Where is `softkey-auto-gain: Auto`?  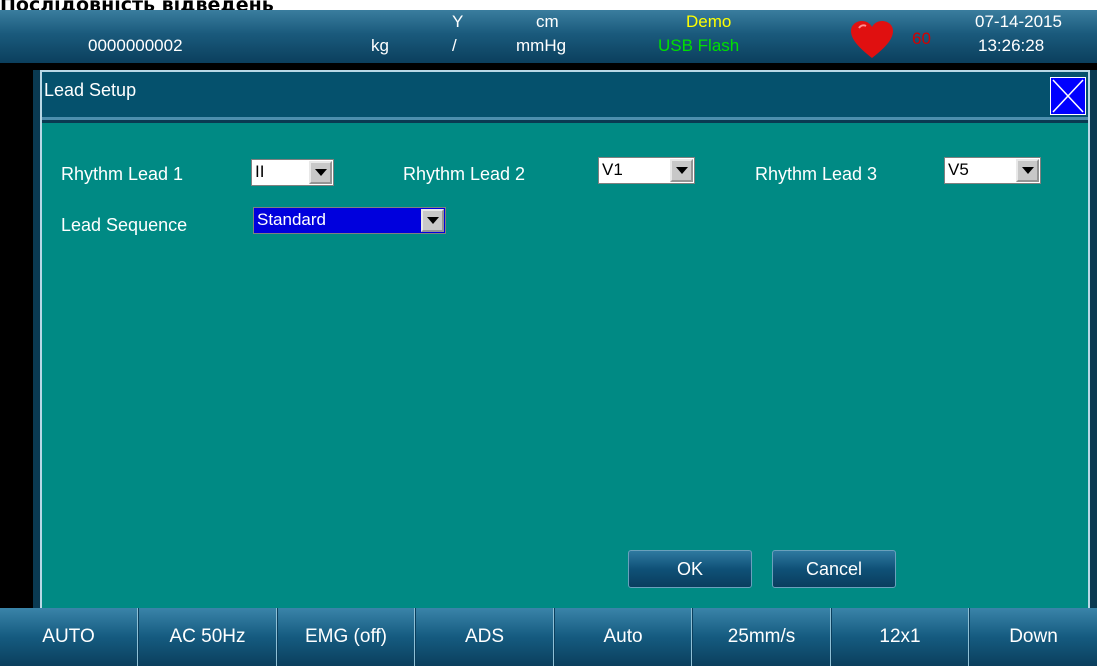 softkey-auto-gain: Auto is located at coordinates (623, 637).